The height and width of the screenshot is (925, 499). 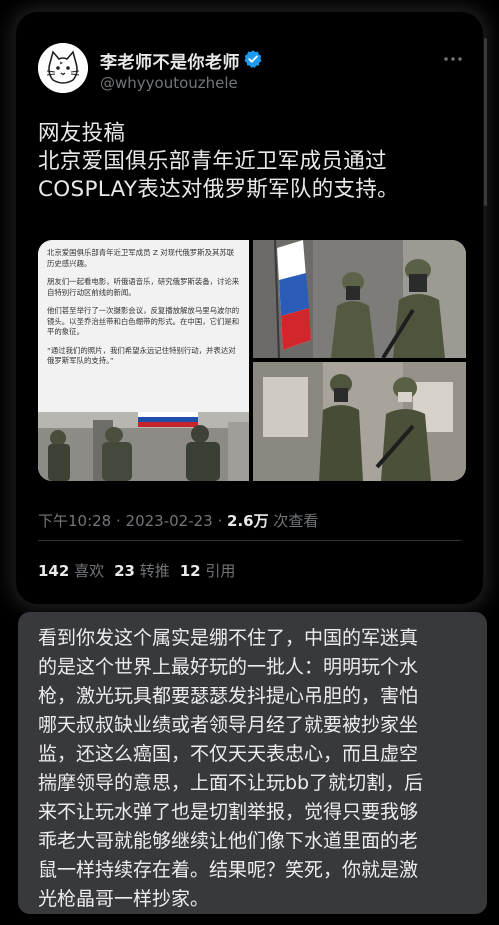 What do you see at coordinates (228, 812) in the screenshot?
I see `reply-line: 来不让玩水弹了也是切割举报，觉得只要我够` at bounding box center [228, 812].